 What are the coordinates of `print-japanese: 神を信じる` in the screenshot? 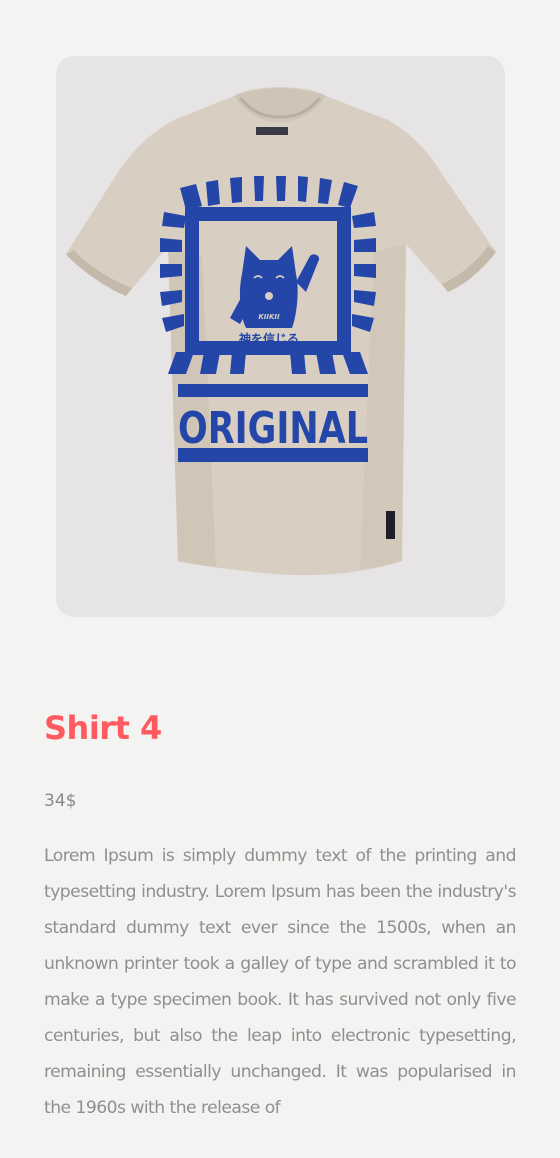 It's located at (269, 338).